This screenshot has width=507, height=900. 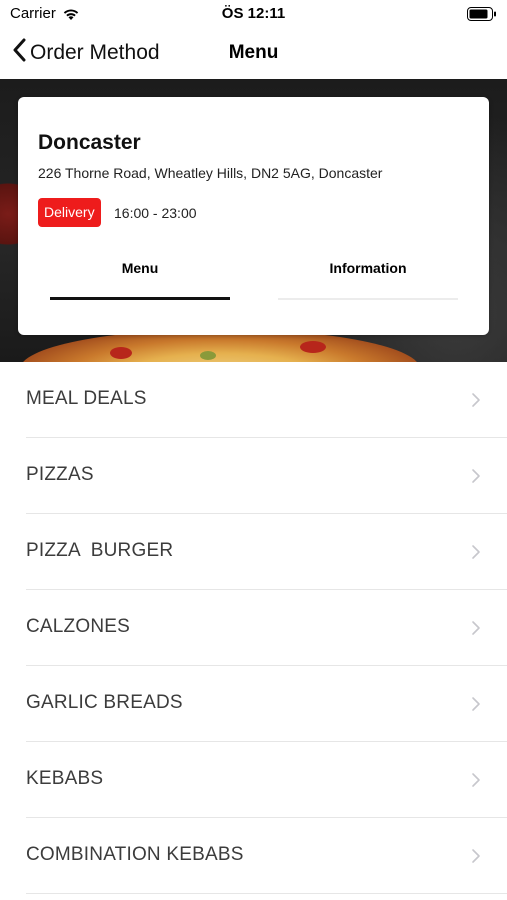 I want to click on navigation-bar: Order Method Menu, so click(x=253, y=53).